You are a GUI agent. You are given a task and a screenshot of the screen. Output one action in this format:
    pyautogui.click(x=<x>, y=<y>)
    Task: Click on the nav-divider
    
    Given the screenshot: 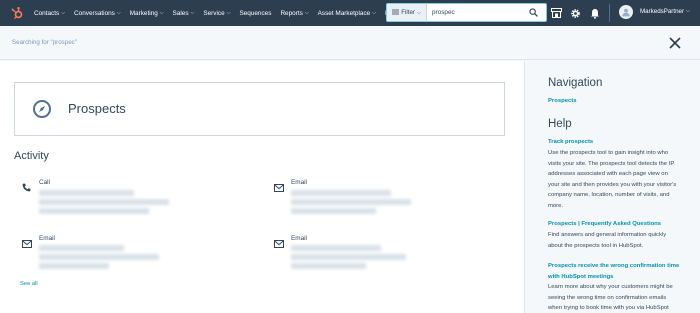 What is the action you would take?
    pyautogui.click(x=609, y=13)
    